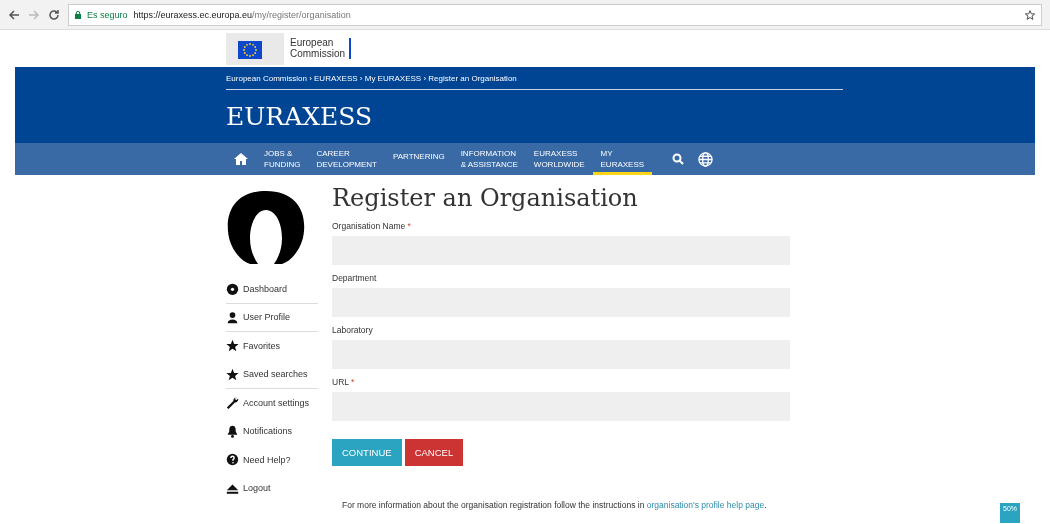 This screenshot has width=1050, height=524. Describe the element at coordinates (272, 289) in the screenshot. I see `sidebar-item: Dashboard` at that location.